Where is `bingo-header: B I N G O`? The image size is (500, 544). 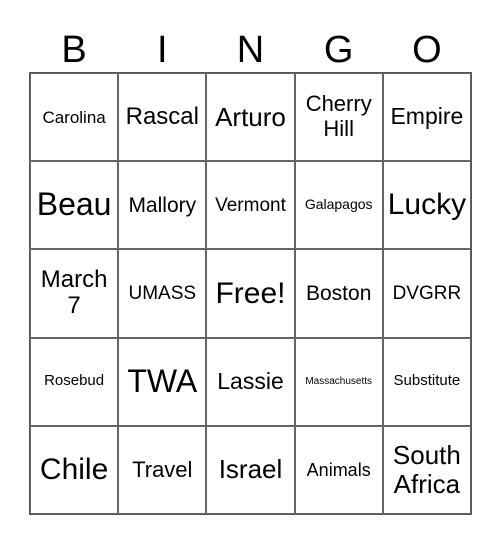
bingo-header: B I N G O is located at coordinates (250, 50).